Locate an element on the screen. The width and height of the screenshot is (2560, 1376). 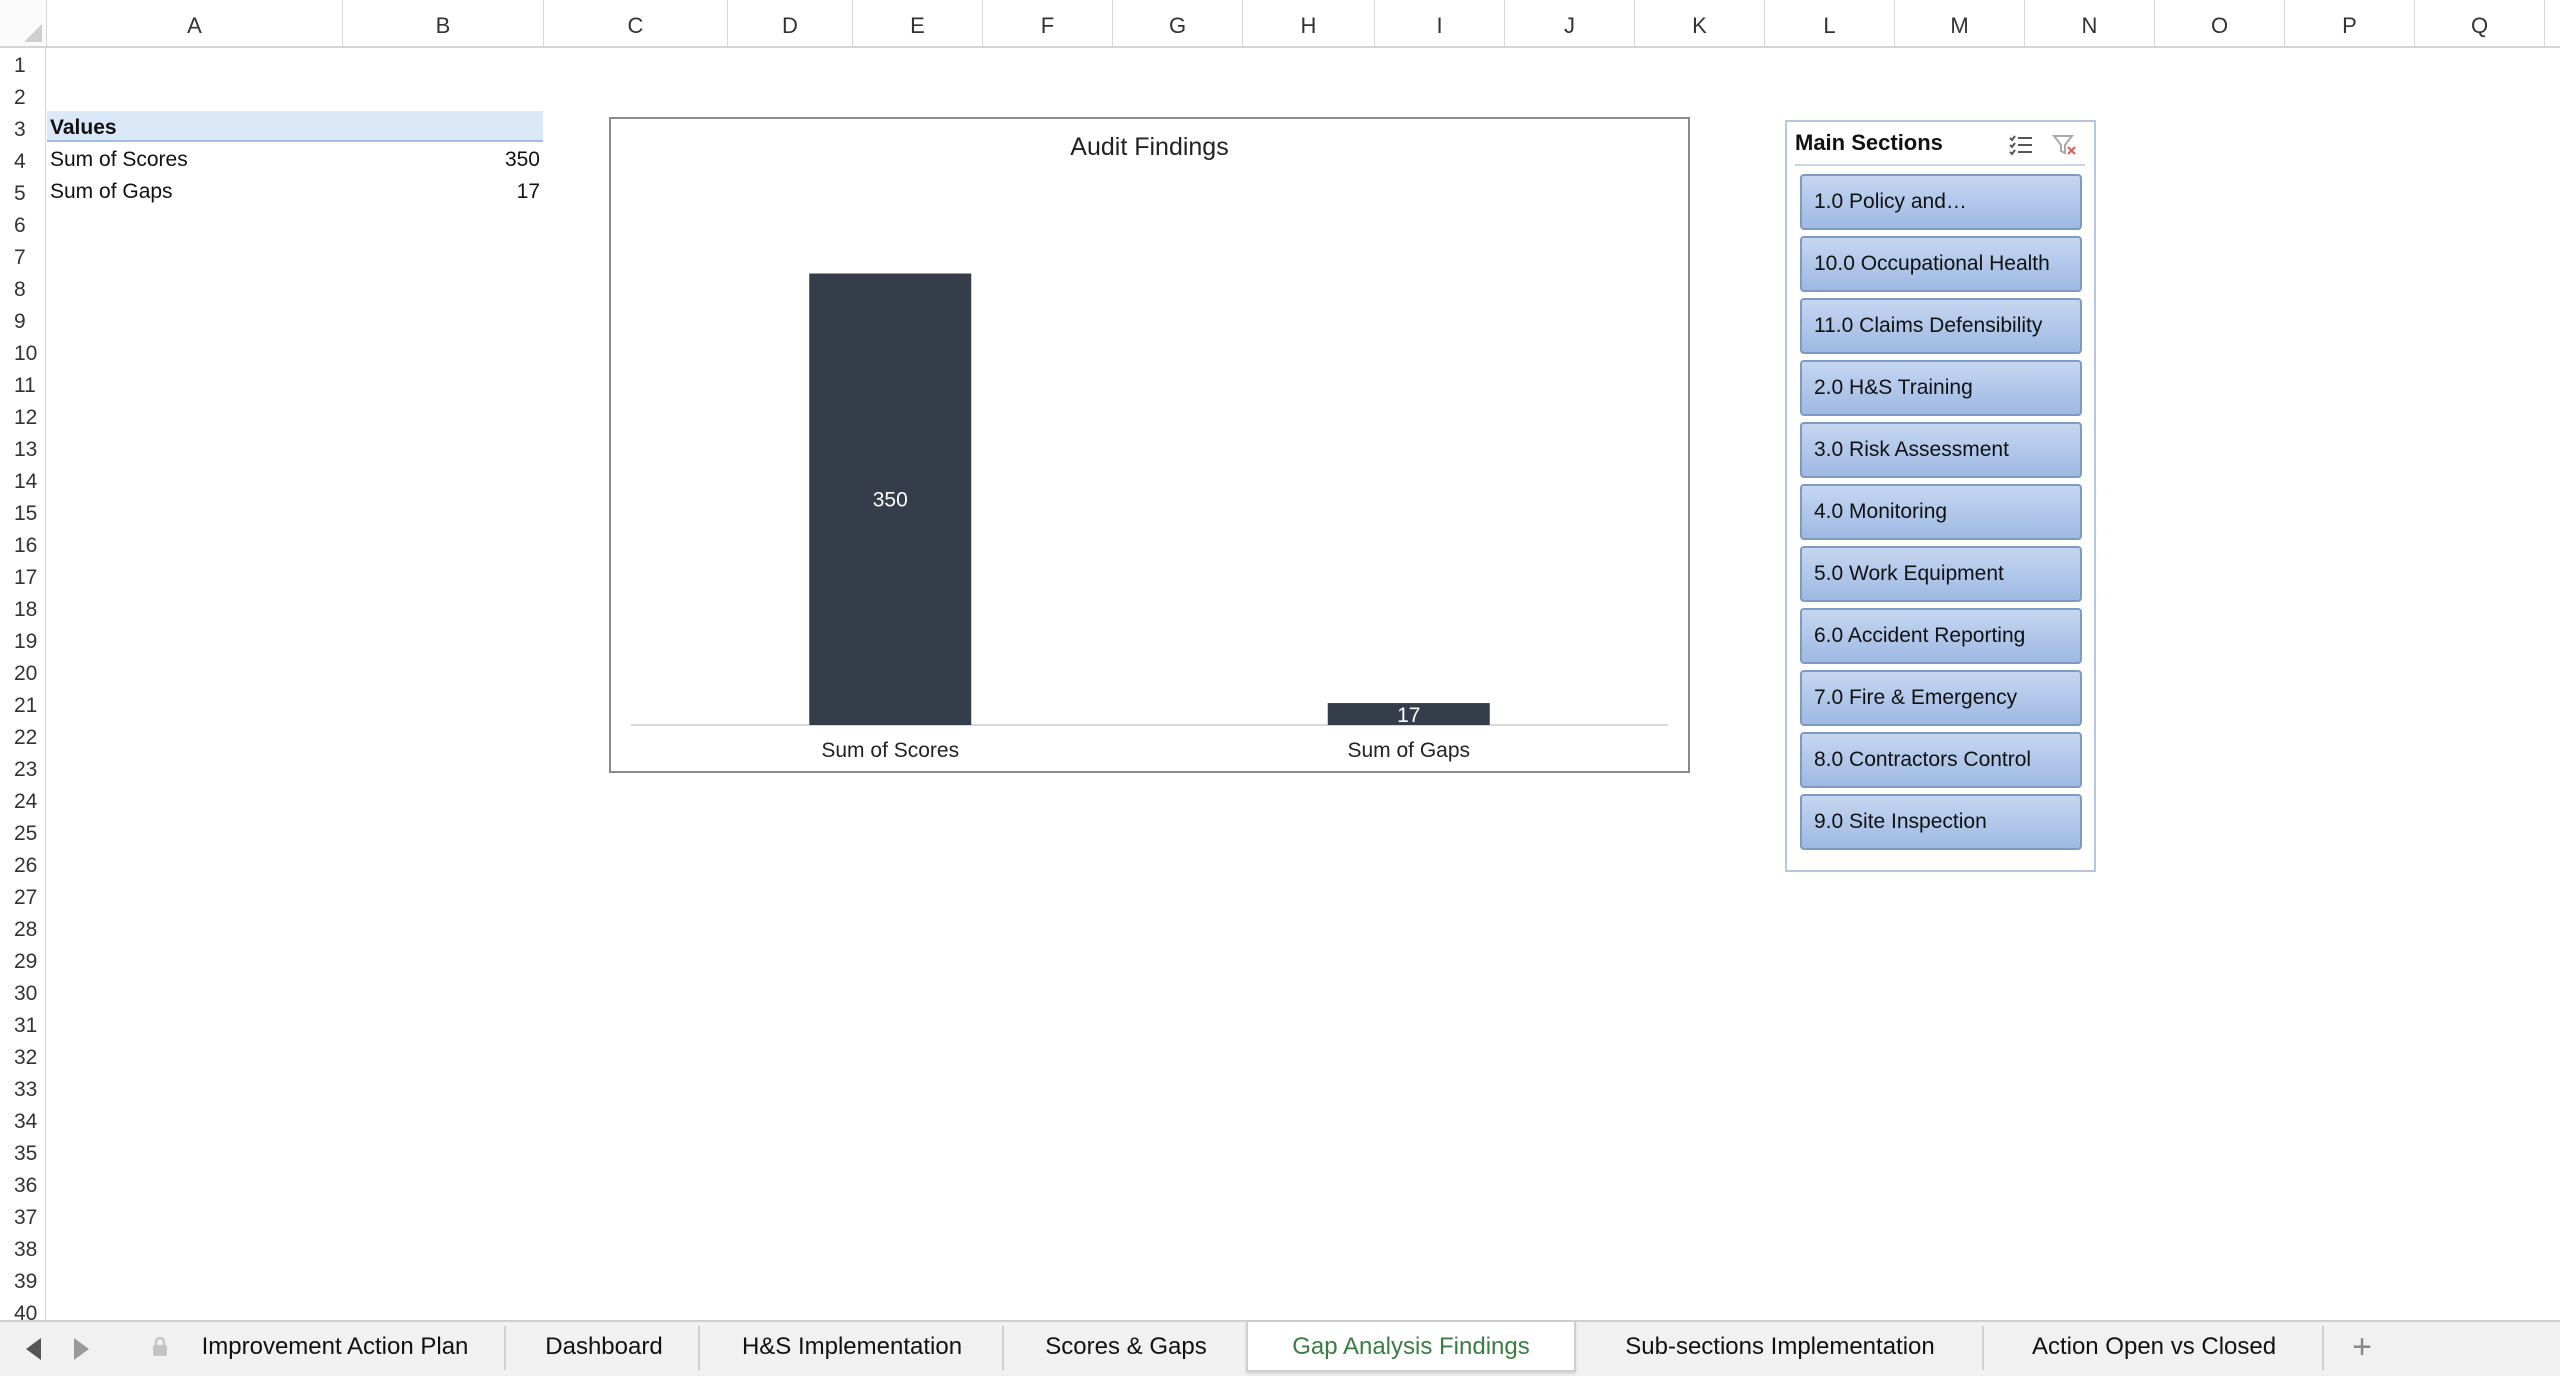
column-header-k: K is located at coordinates (1700, 23).